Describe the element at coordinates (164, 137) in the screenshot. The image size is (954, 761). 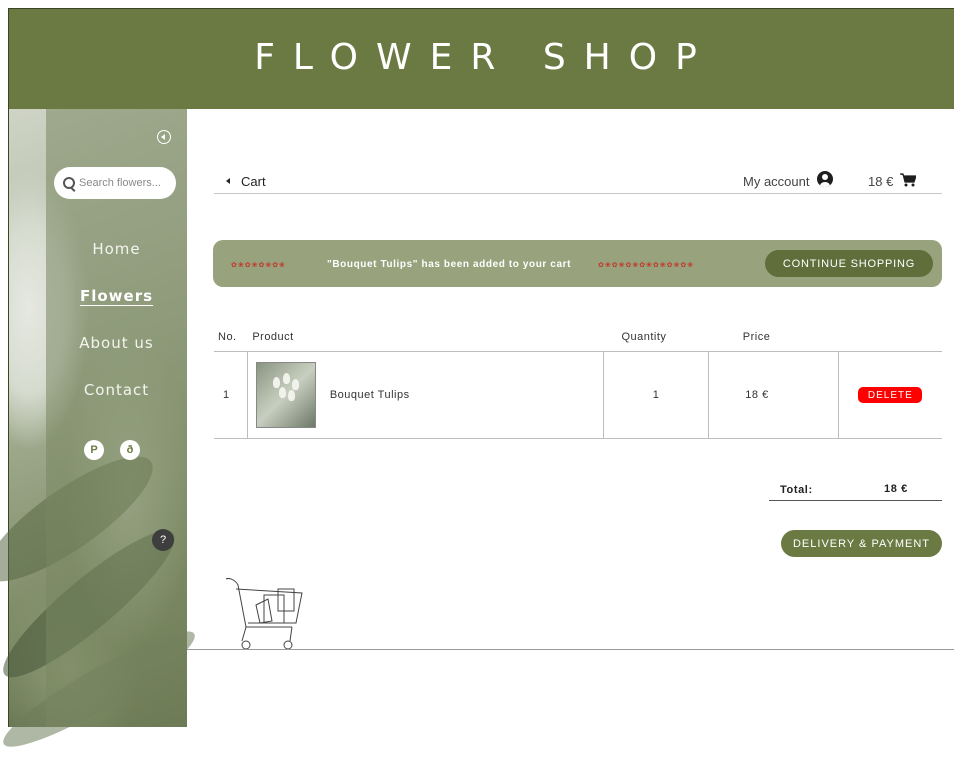
I see `collapse-icon` at that location.